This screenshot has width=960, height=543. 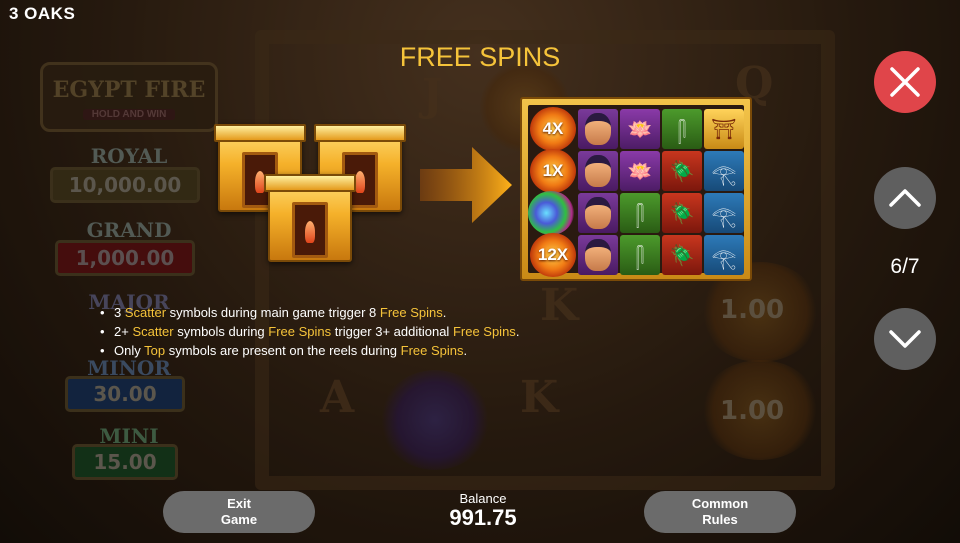 I want to click on rule-text: symbols during main game trigger 8, so click(x=273, y=312).